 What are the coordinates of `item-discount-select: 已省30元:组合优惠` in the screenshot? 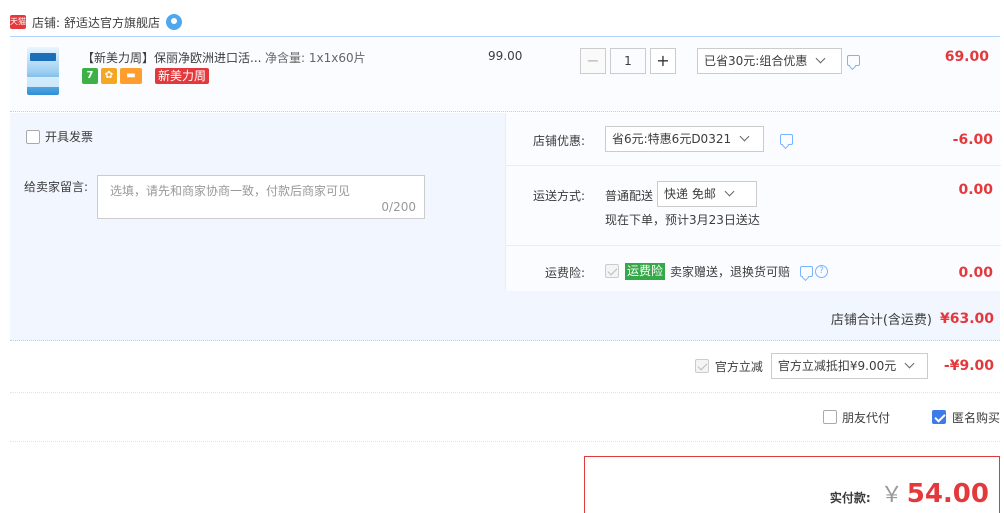 It's located at (769, 61).